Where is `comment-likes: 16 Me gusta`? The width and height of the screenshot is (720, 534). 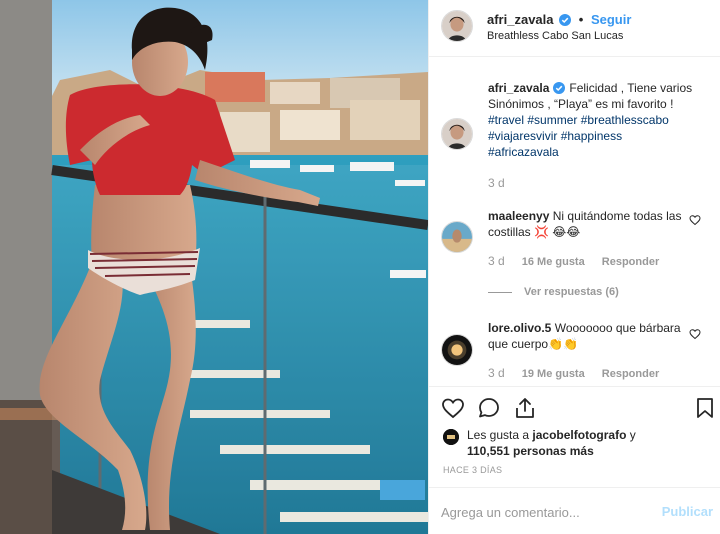
comment-likes: 16 Me gusta is located at coordinates (553, 262).